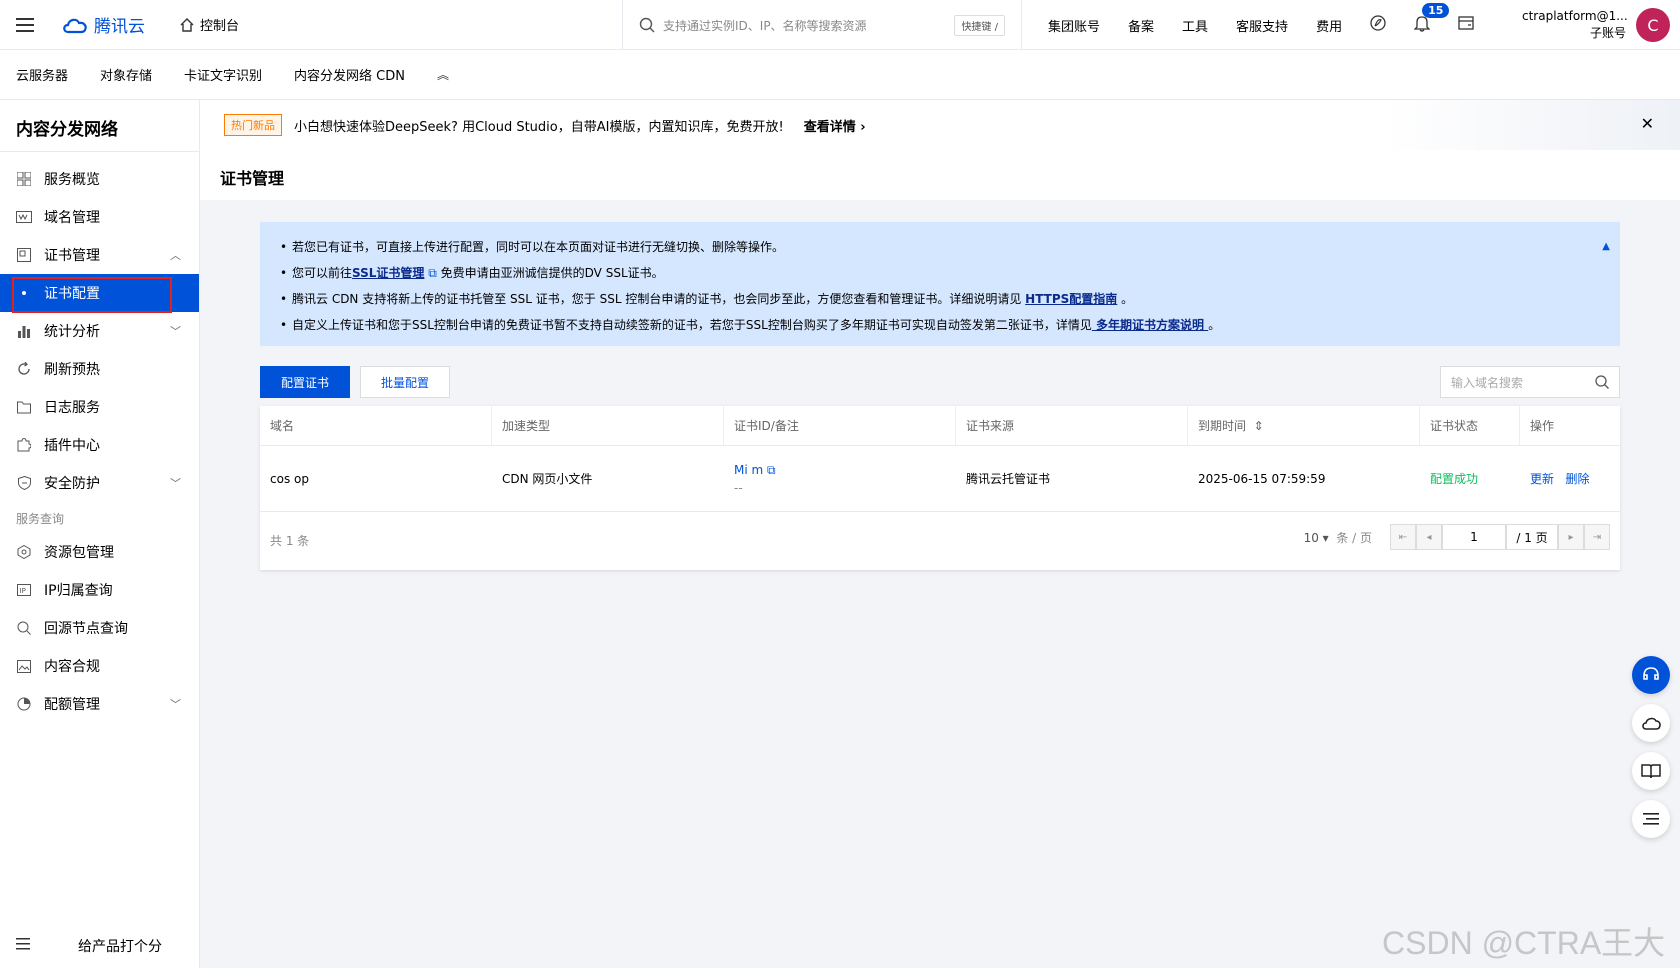  Describe the element at coordinates (126, 74) in the screenshot. I see `shortcut-cos: 对象存储` at that location.